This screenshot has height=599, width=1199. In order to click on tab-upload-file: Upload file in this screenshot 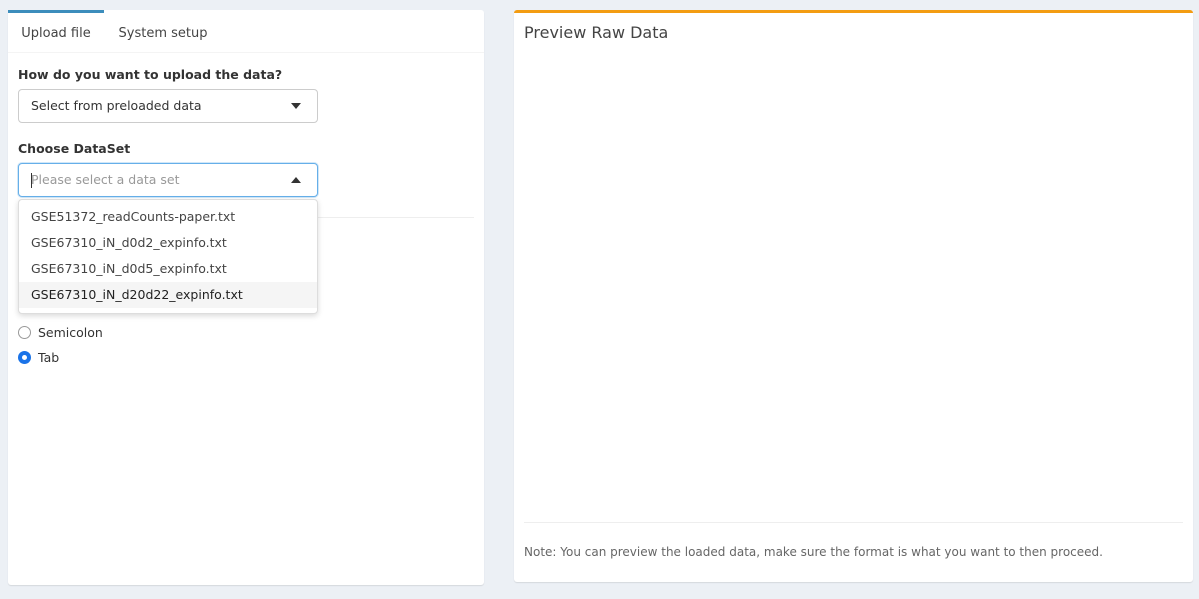, I will do `click(56, 31)`.